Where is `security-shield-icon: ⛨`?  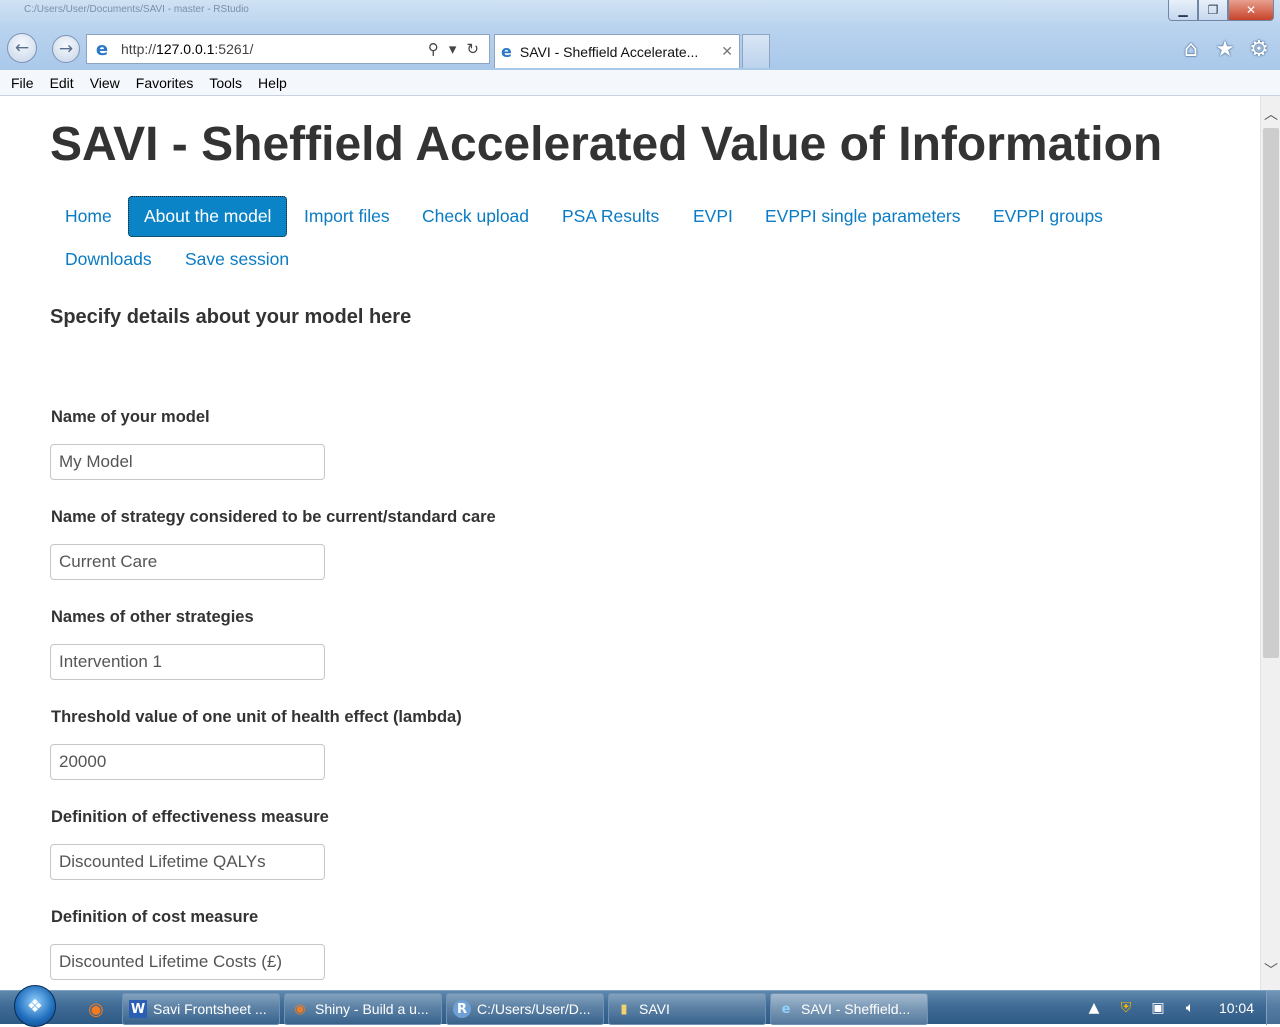 security-shield-icon: ⛨ is located at coordinates (1126, 1008).